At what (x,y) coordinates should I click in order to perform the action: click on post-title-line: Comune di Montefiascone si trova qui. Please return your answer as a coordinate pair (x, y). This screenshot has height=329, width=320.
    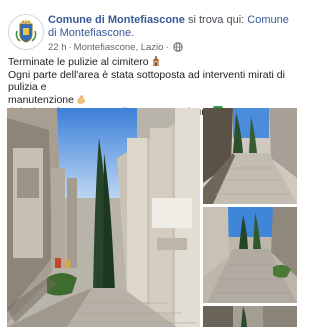
    Looking at the image, I should click on (173, 27).